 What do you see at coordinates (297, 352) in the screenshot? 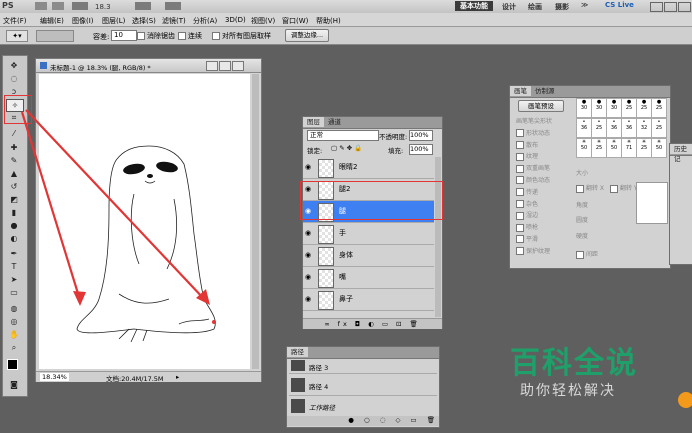
I see `tab-paths: 路径` at bounding box center [297, 352].